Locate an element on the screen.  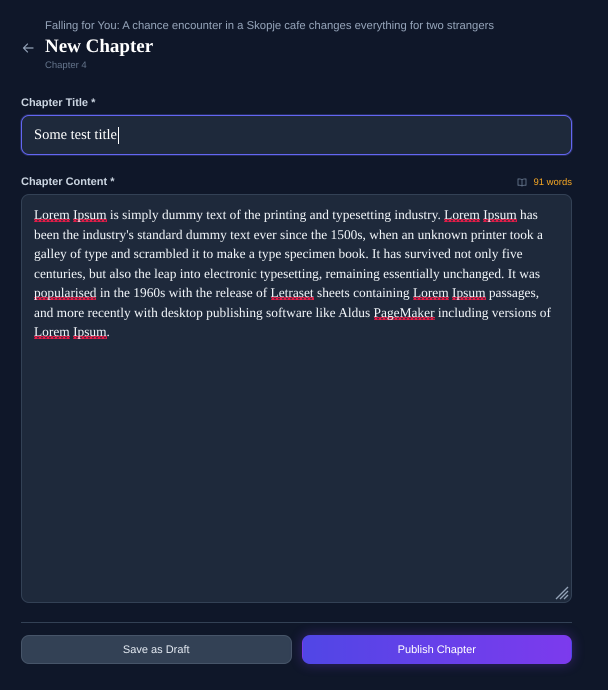
word-count: 91 words is located at coordinates (552, 182).